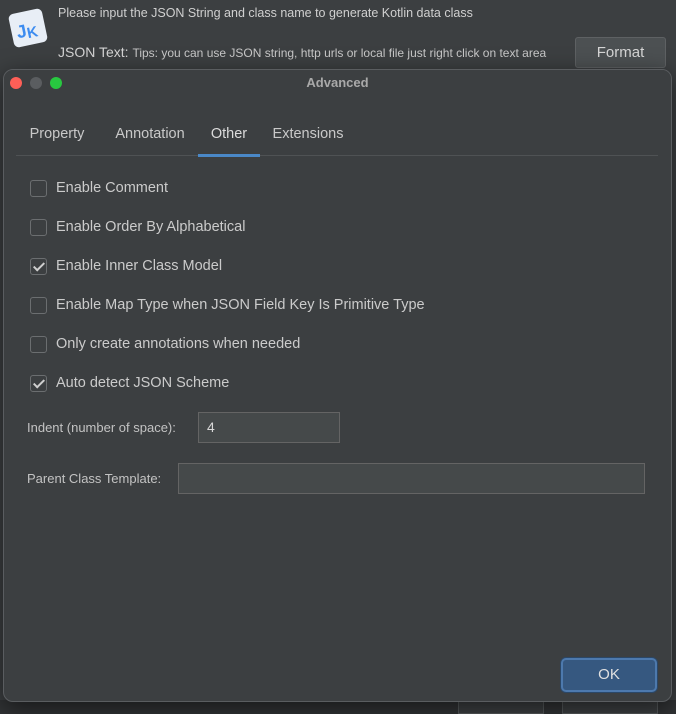  Describe the element at coordinates (139, 266) in the screenshot. I see `inner-class-model-label: Enable Inner Class Model` at that location.